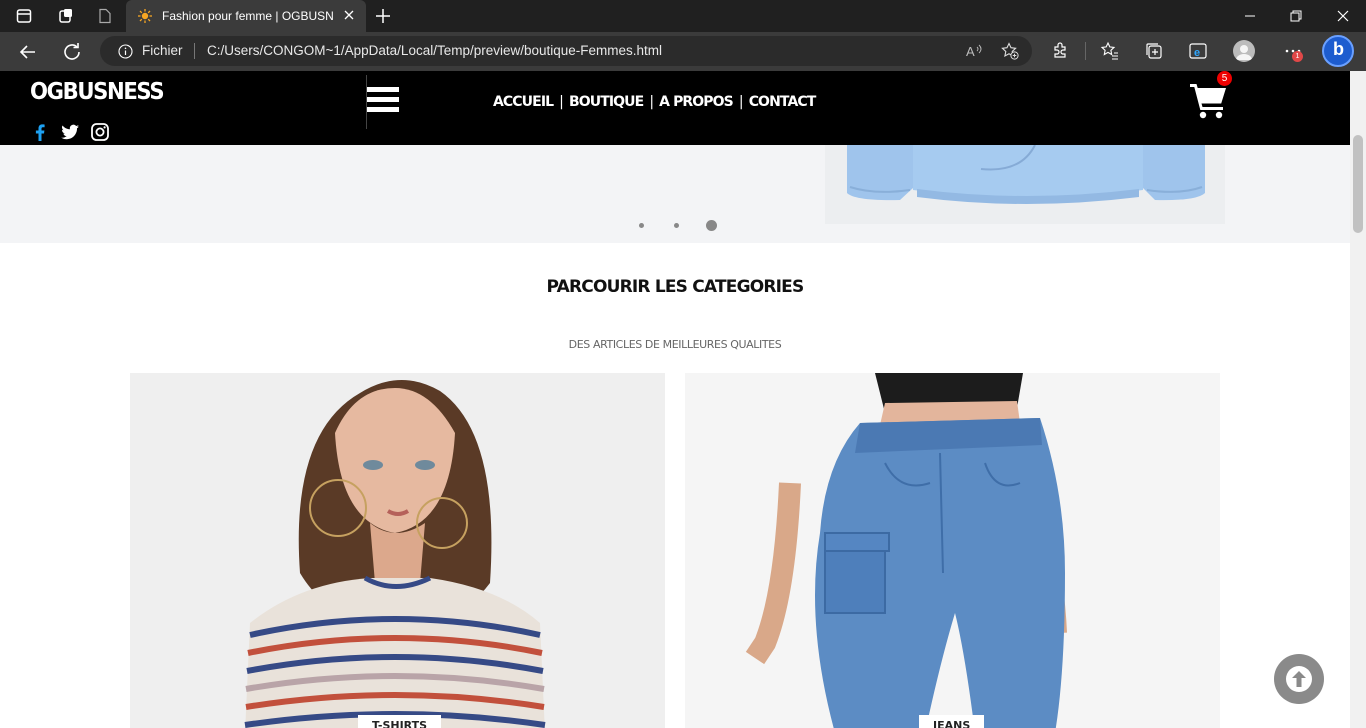  What do you see at coordinates (1085, 51) in the screenshot?
I see `toolbar-divider` at bounding box center [1085, 51].